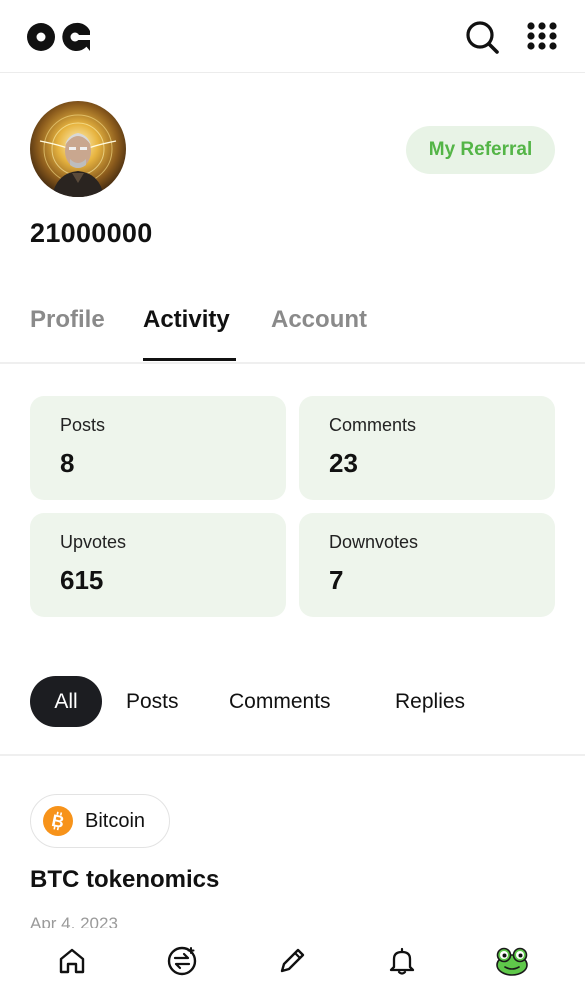 The height and width of the screenshot is (994, 585). What do you see at coordinates (542, 36) in the screenshot?
I see `grid-menu-icon` at bounding box center [542, 36].